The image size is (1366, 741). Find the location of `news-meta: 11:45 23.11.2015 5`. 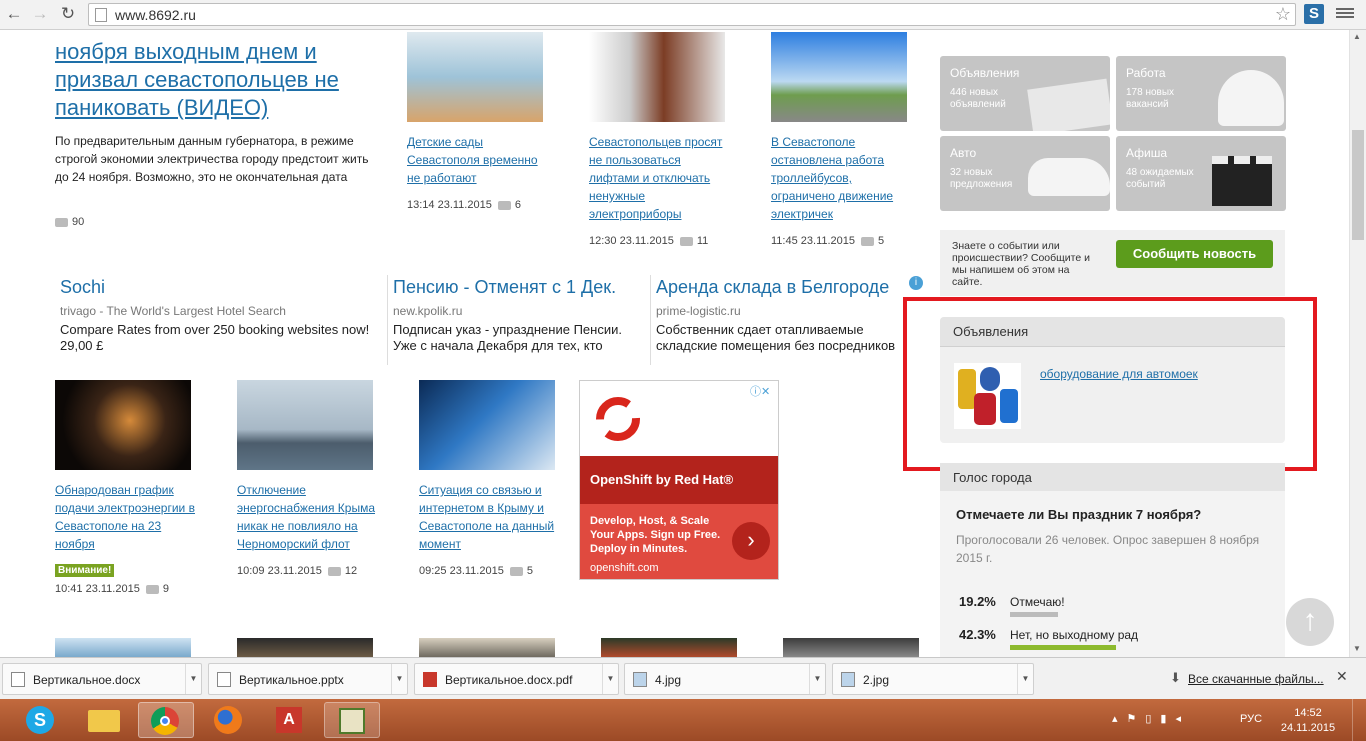

news-meta: 11:45 23.11.2015 5 is located at coordinates (828, 241).